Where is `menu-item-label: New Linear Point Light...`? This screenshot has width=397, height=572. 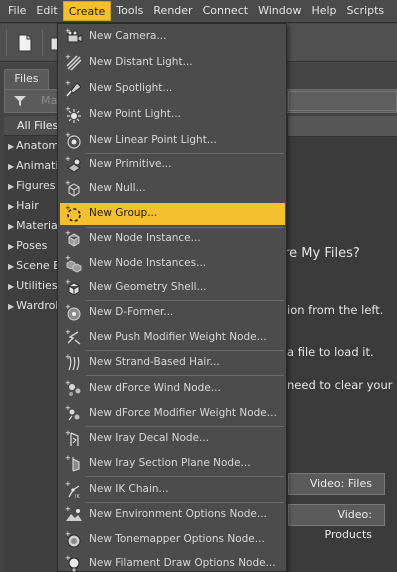 menu-item-label: New Linear Point Light... is located at coordinates (153, 140).